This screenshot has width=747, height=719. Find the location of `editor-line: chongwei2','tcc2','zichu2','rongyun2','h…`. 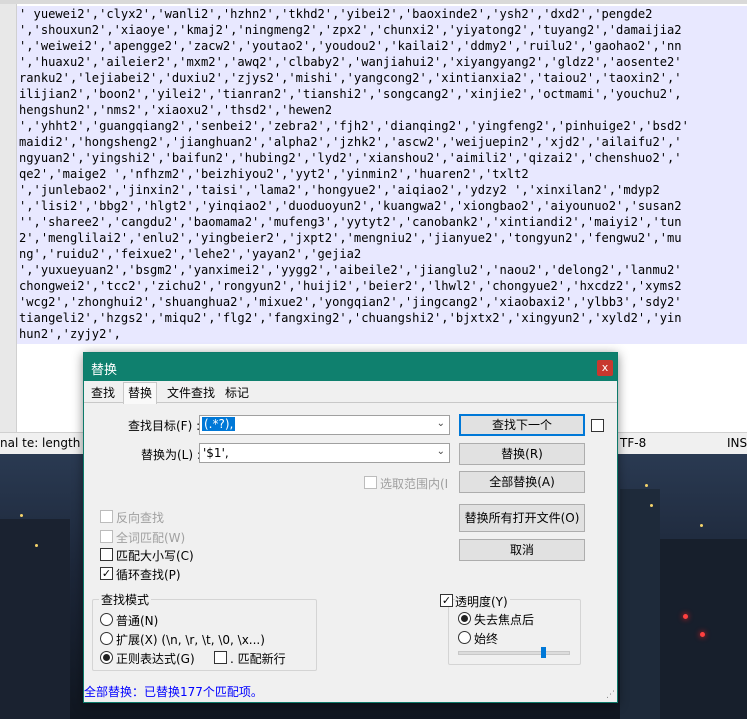

editor-line: chongwei2','tcc2','zichu2','rongyun2','h… is located at coordinates (382, 286).